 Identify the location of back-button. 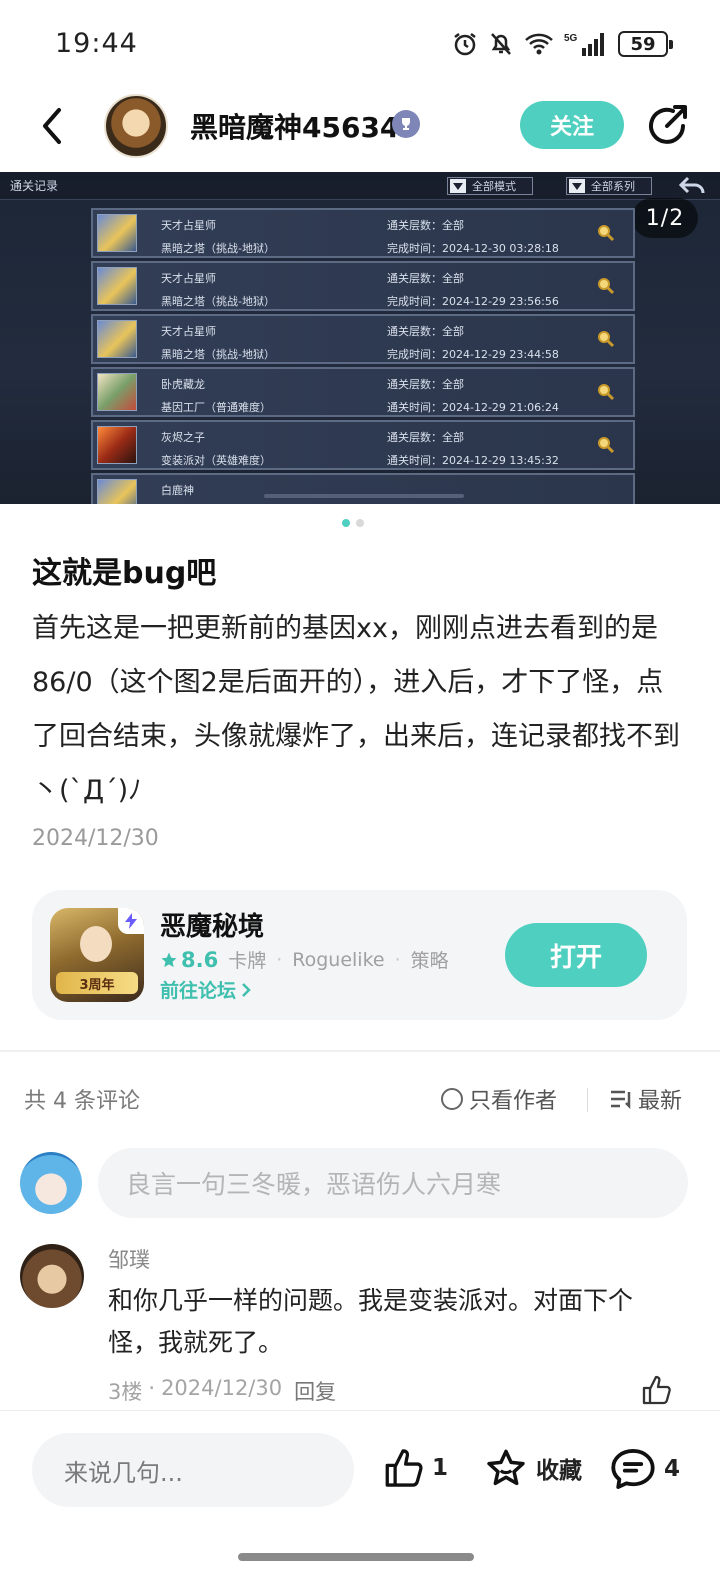
(52, 126).